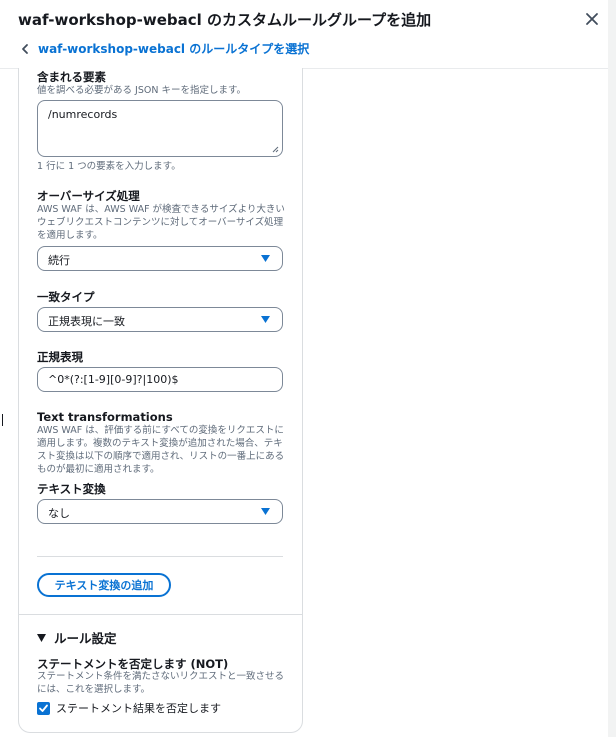  I want to click on back-link: waf-workshop-webacl のルールタイプを選択, so click(163, 48).